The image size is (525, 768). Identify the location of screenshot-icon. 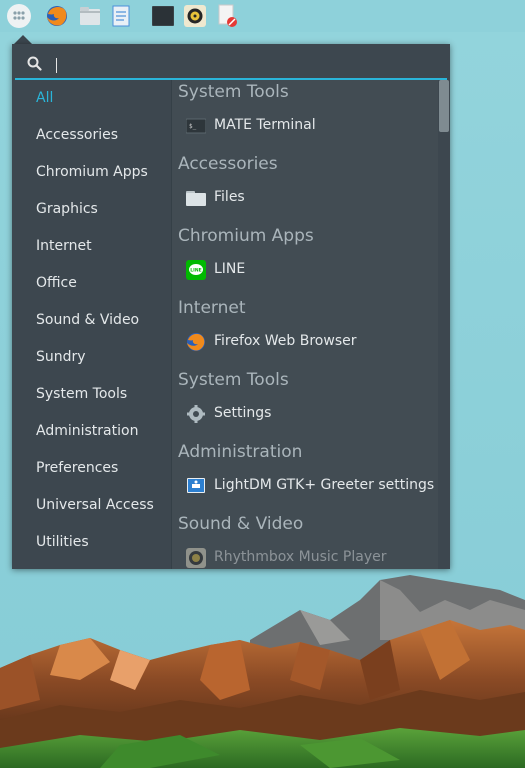
(227, 15).